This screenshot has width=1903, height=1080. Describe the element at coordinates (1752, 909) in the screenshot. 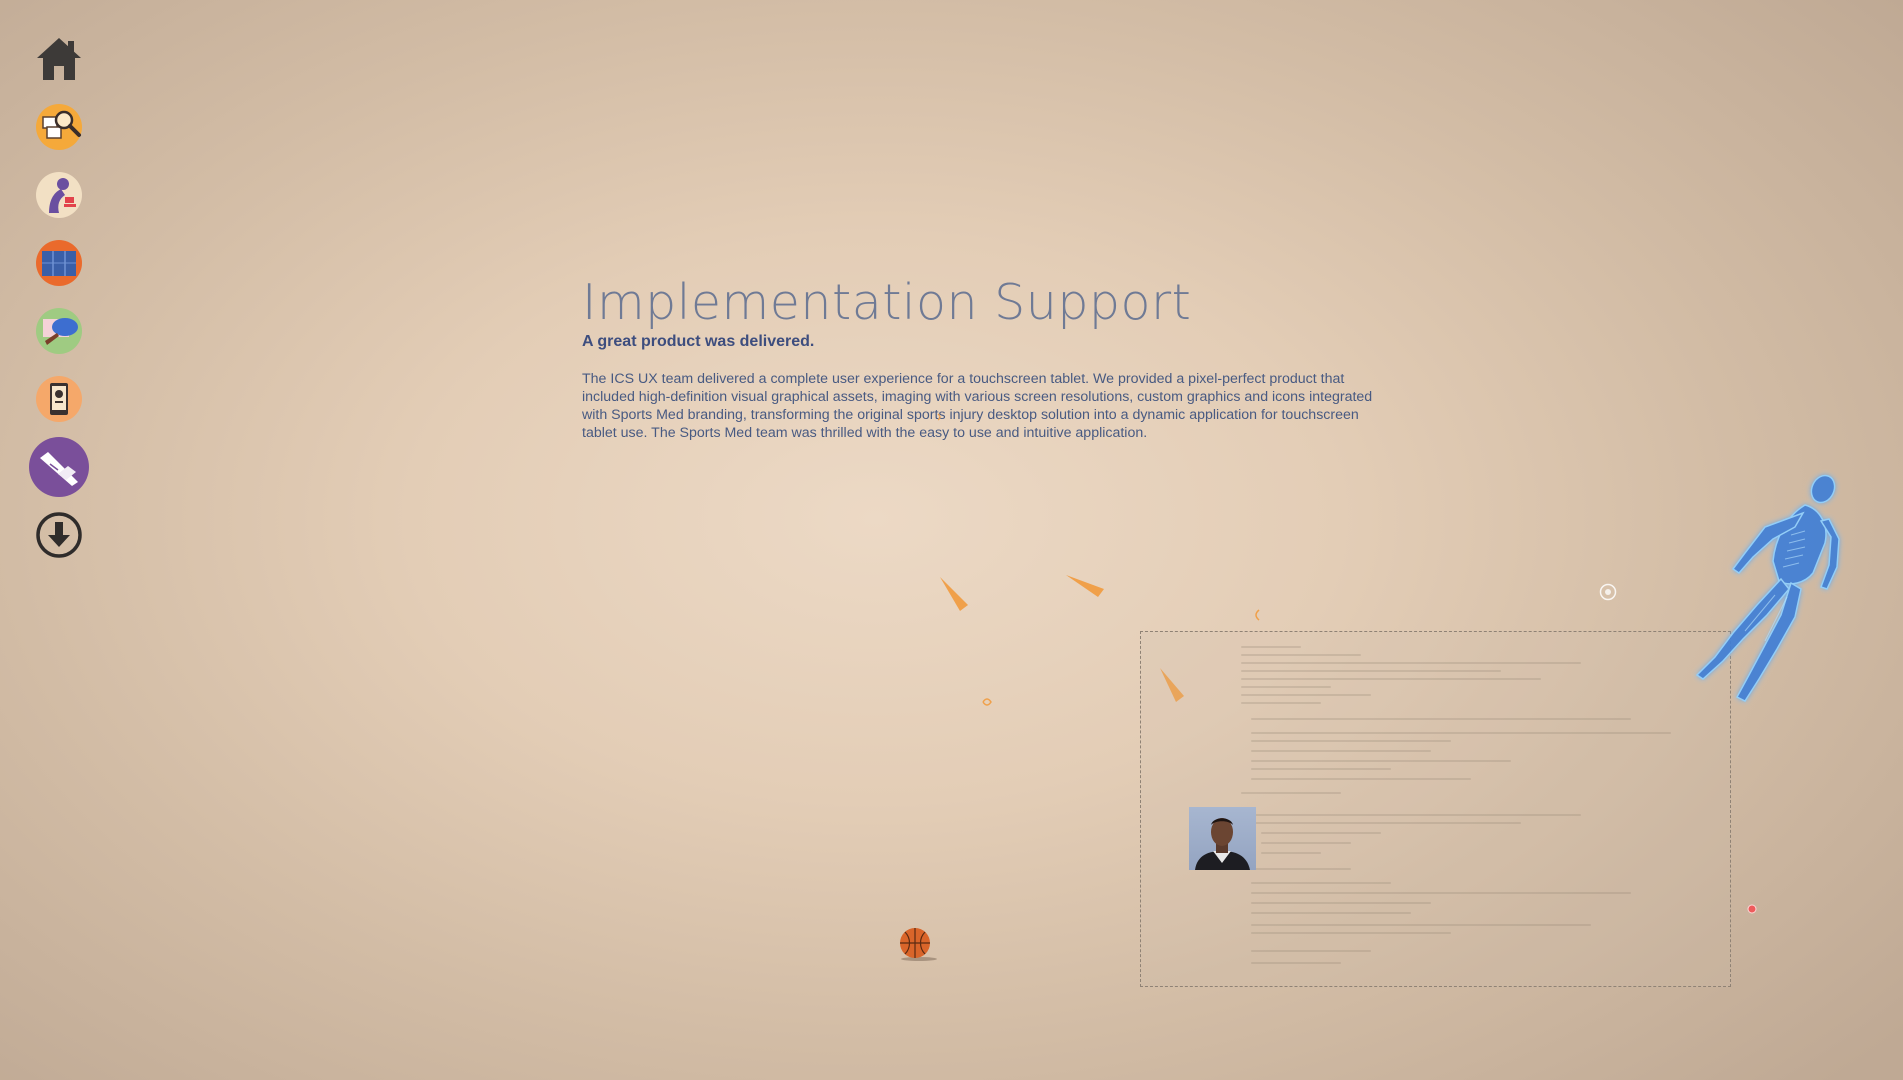

I see `red-dot-marker` at that location.